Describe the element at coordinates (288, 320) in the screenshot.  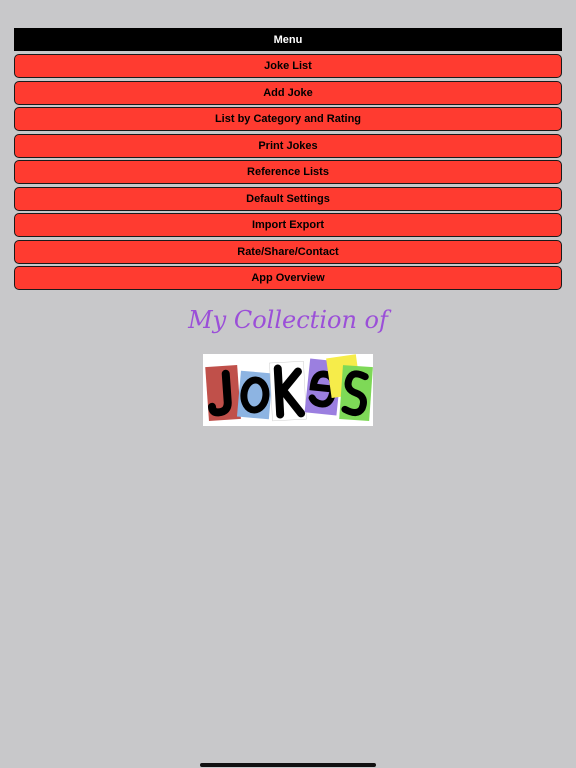
I see `logo-title: My Collection of` at that location.